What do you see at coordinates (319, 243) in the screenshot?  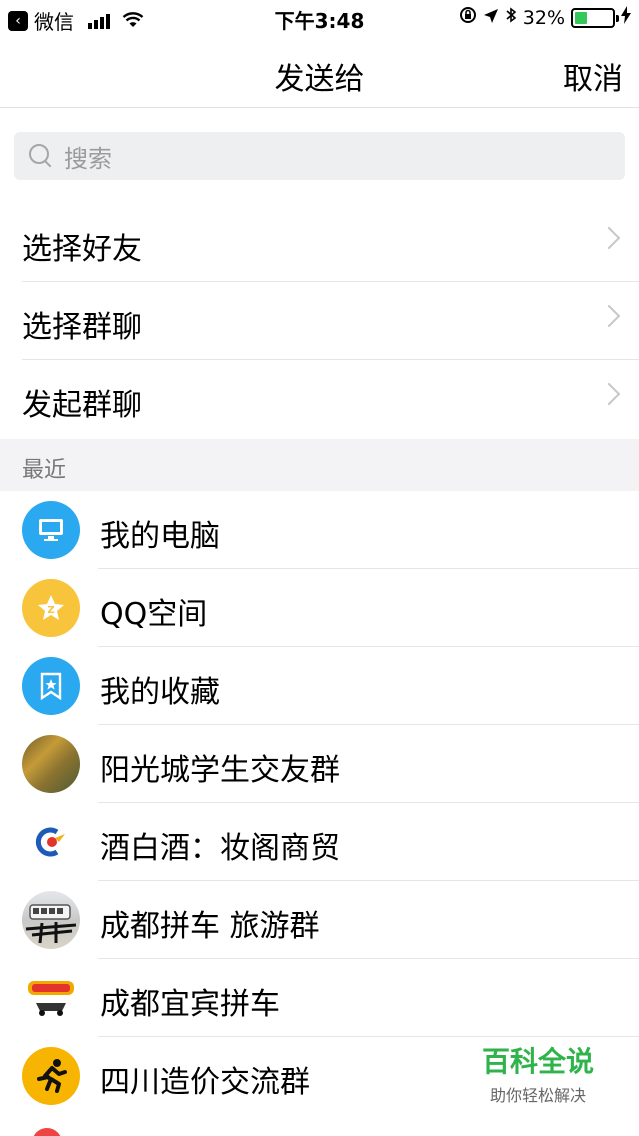 I see `select-friend-row: 选择好友` at bounding box center [319, 243].